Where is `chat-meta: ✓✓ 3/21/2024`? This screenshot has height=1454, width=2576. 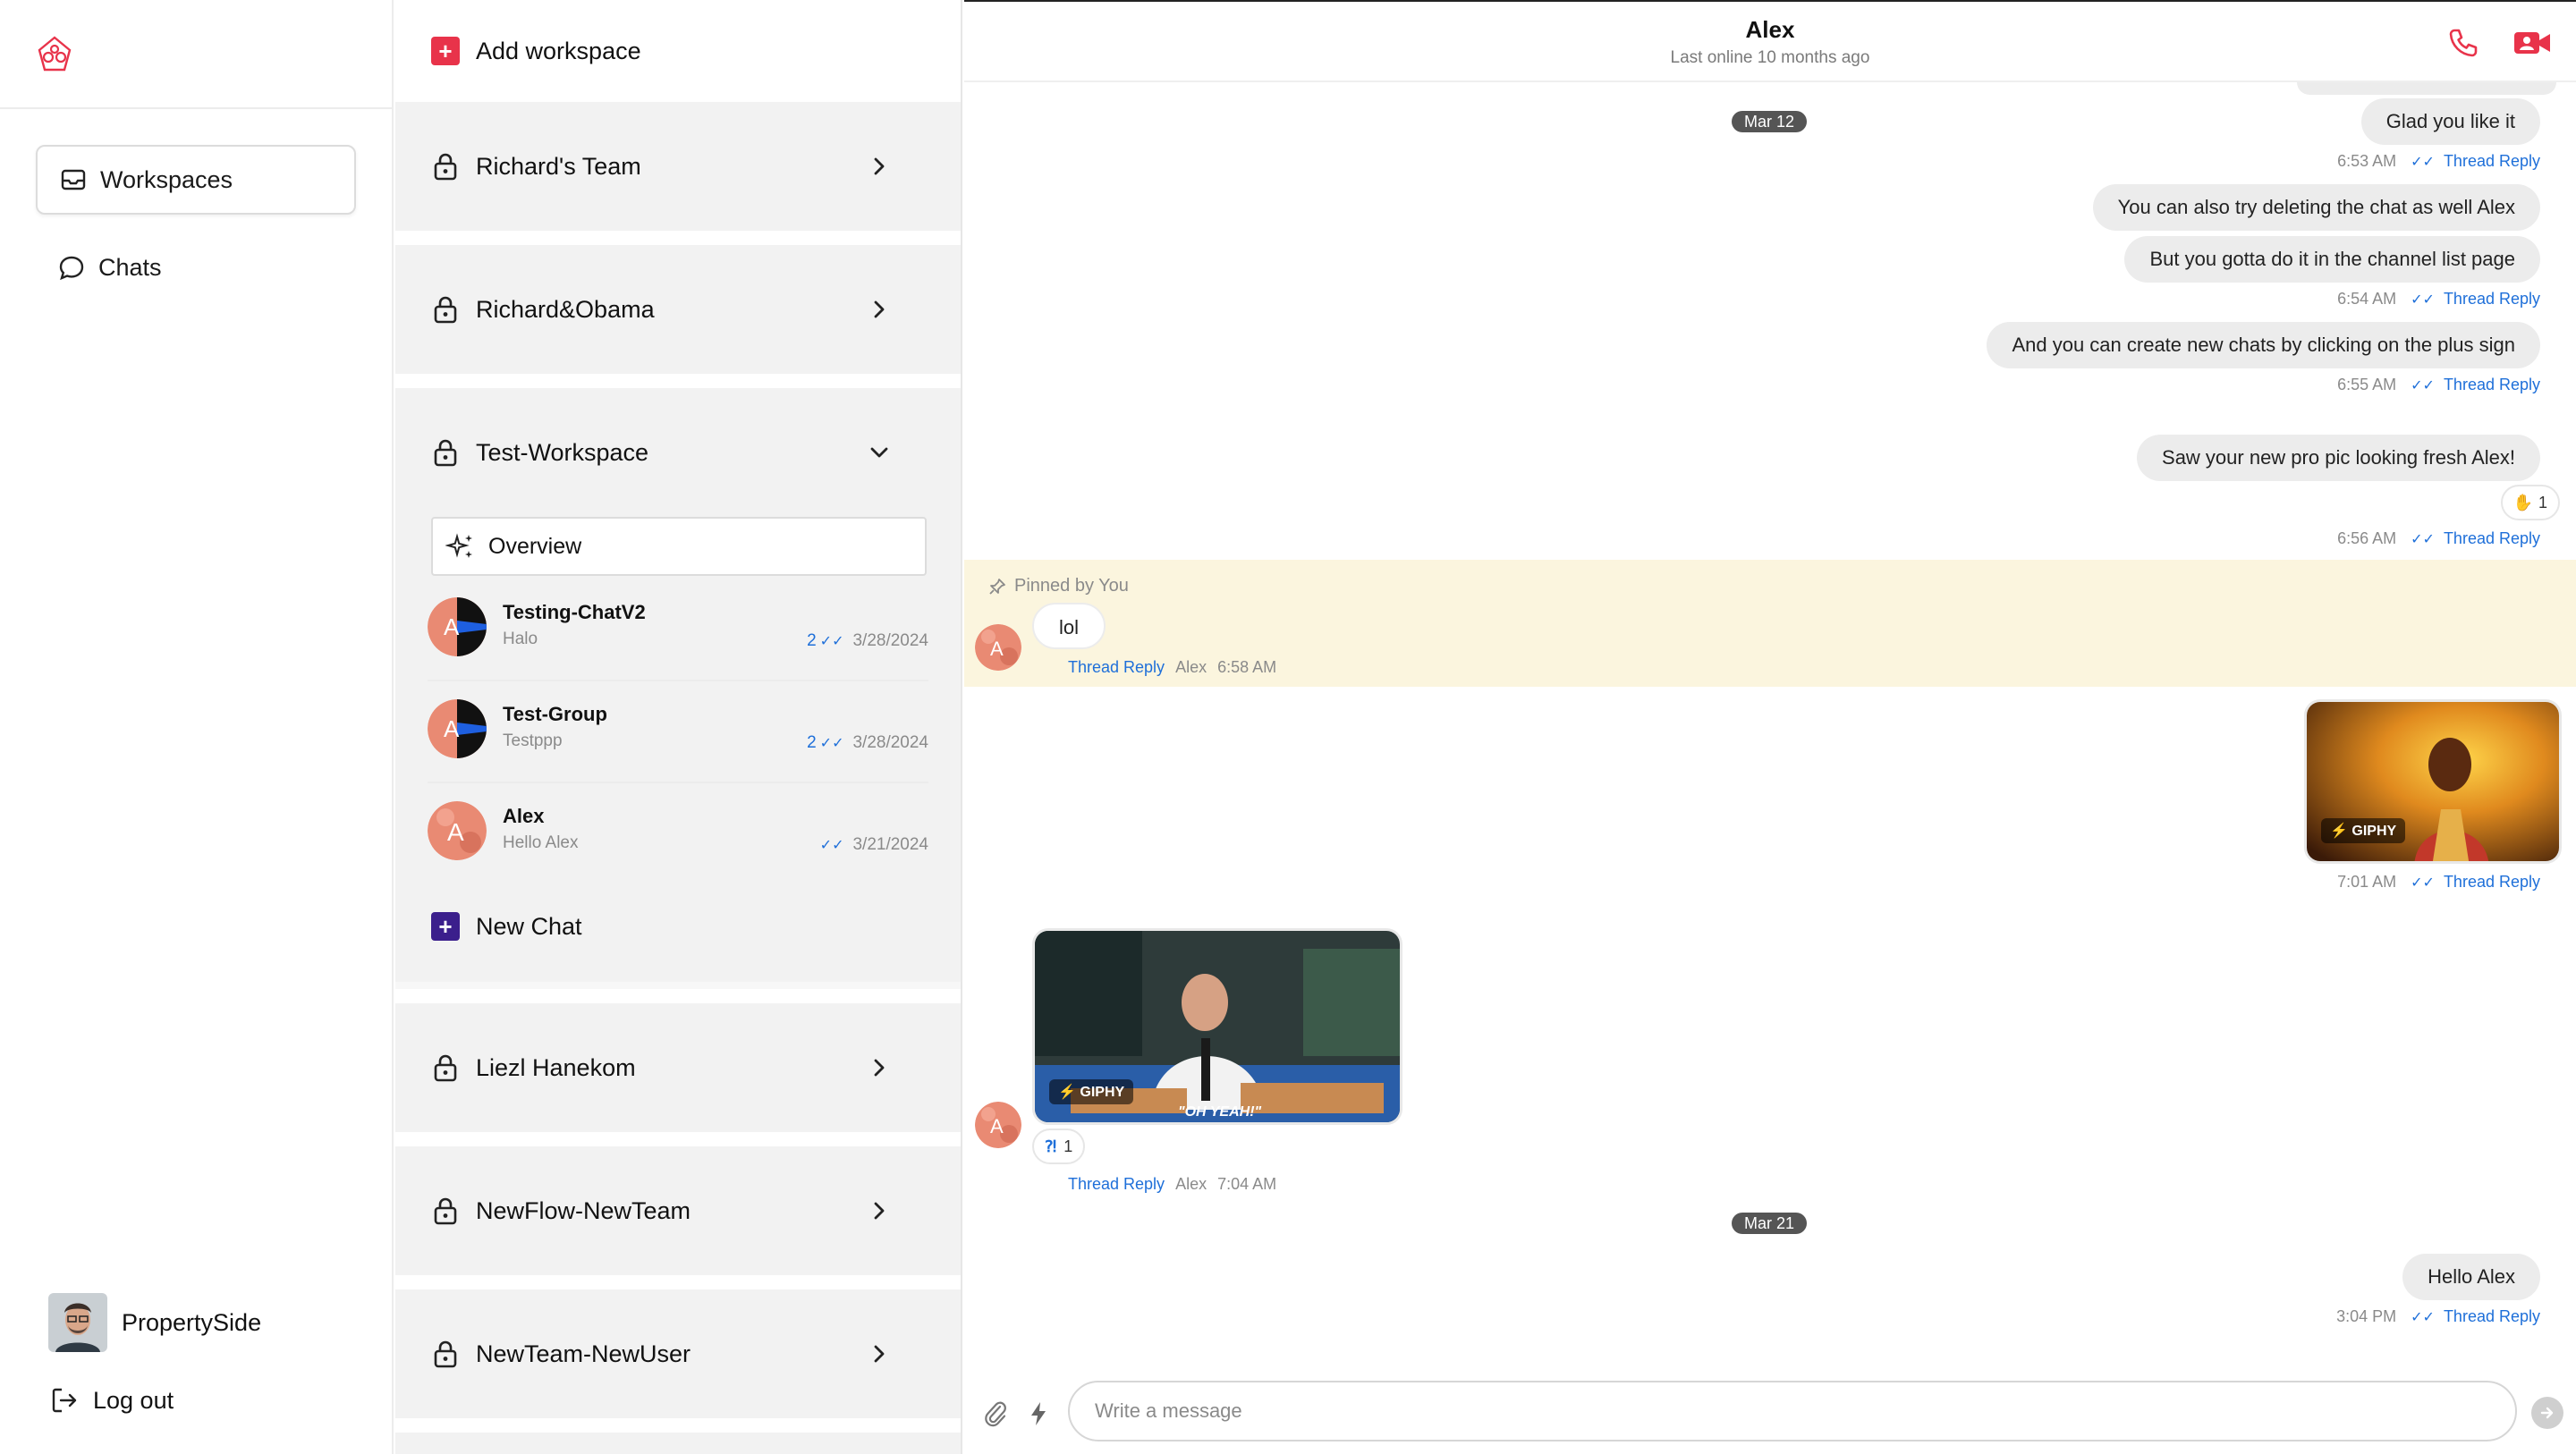 chat-meta: ✓✓ 3/21/2024 is located at coordinates (874, 845).